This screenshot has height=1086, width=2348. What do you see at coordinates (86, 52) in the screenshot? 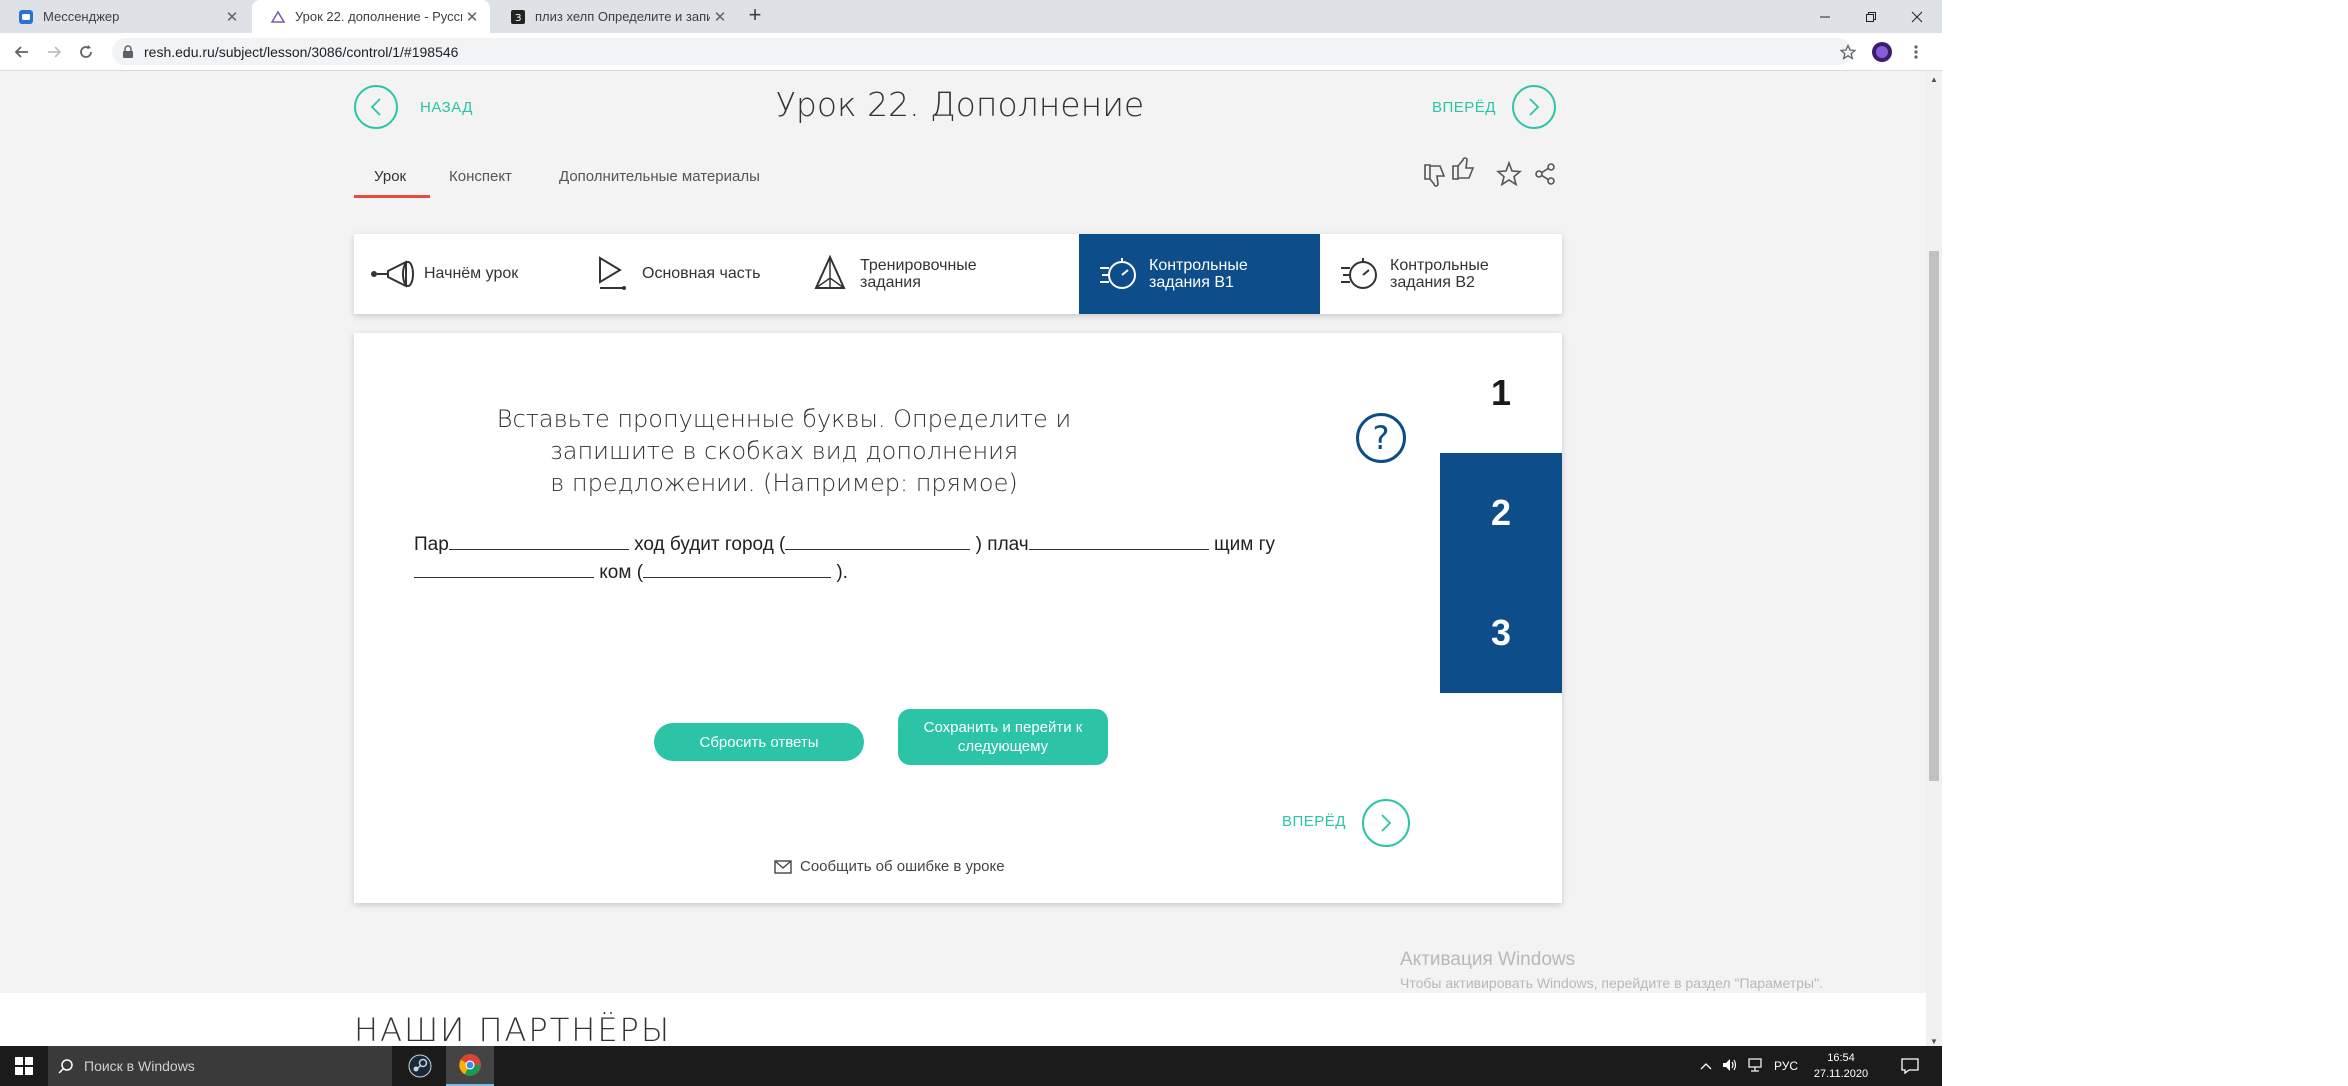
I see `reload-icon` at bounding box center [86, 52].